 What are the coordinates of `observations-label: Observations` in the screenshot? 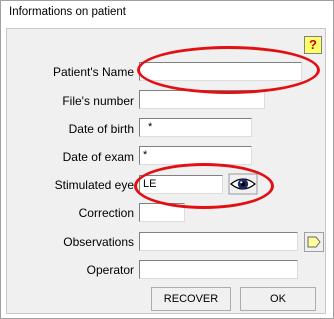 It's located at (98, 242).